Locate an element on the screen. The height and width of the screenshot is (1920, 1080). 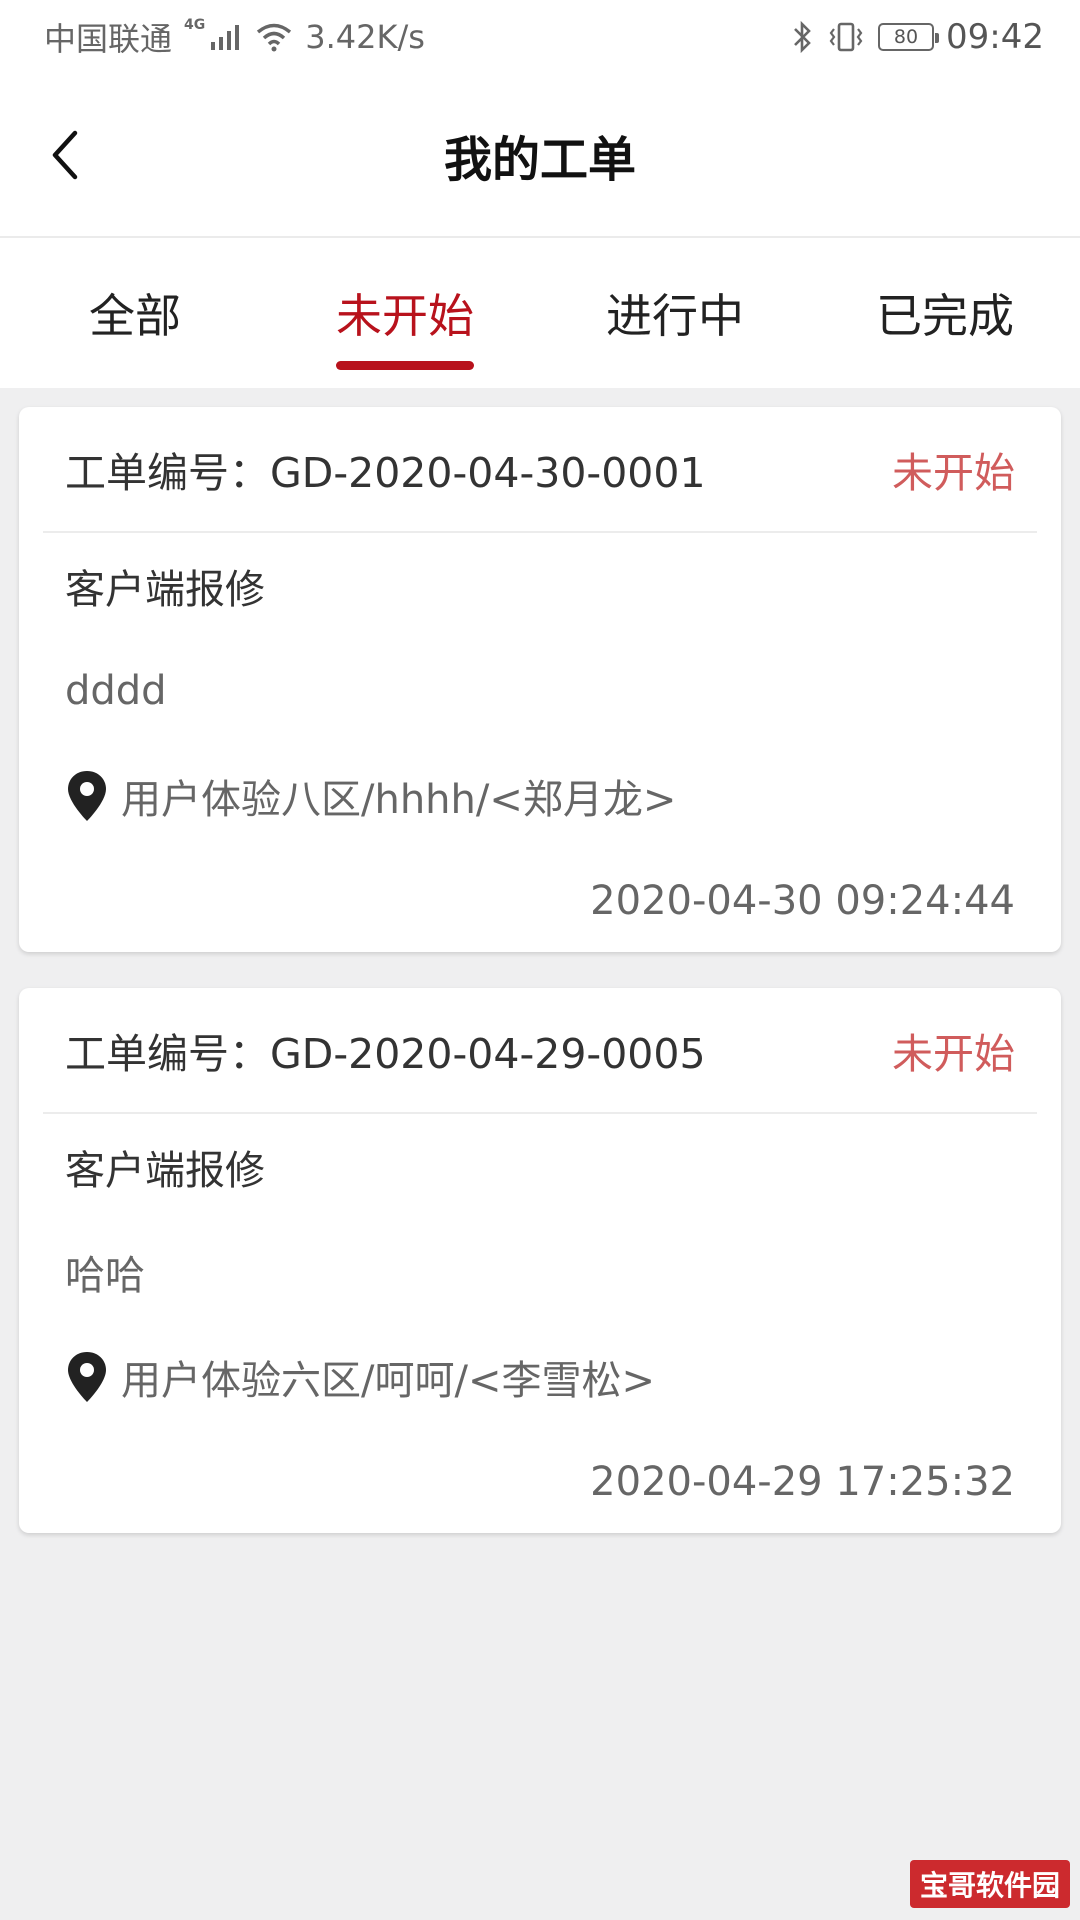
order-card-header: 工单编号：GD-2020-04-29-0005 未开始 is located at coordinates (540, 1051).